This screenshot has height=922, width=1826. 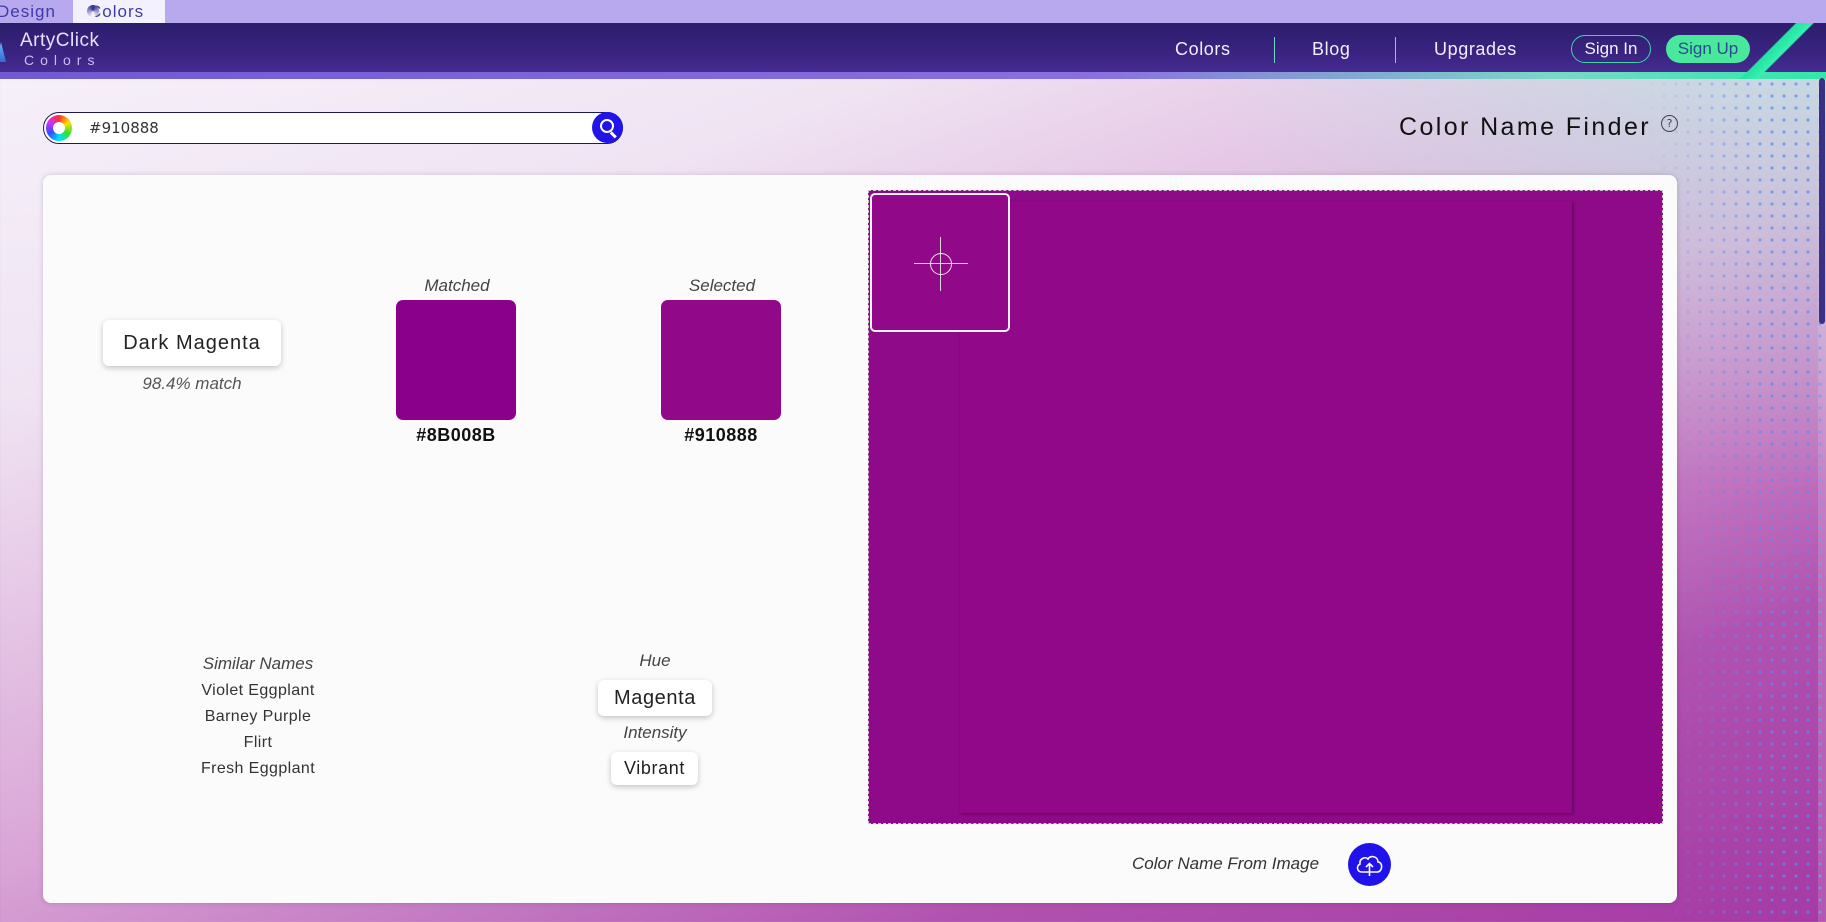 What do you see at coordinates (1611, 49) in the screenshot?
I see `sign-in-button: Sign In` at bounding box center [1611, 49].